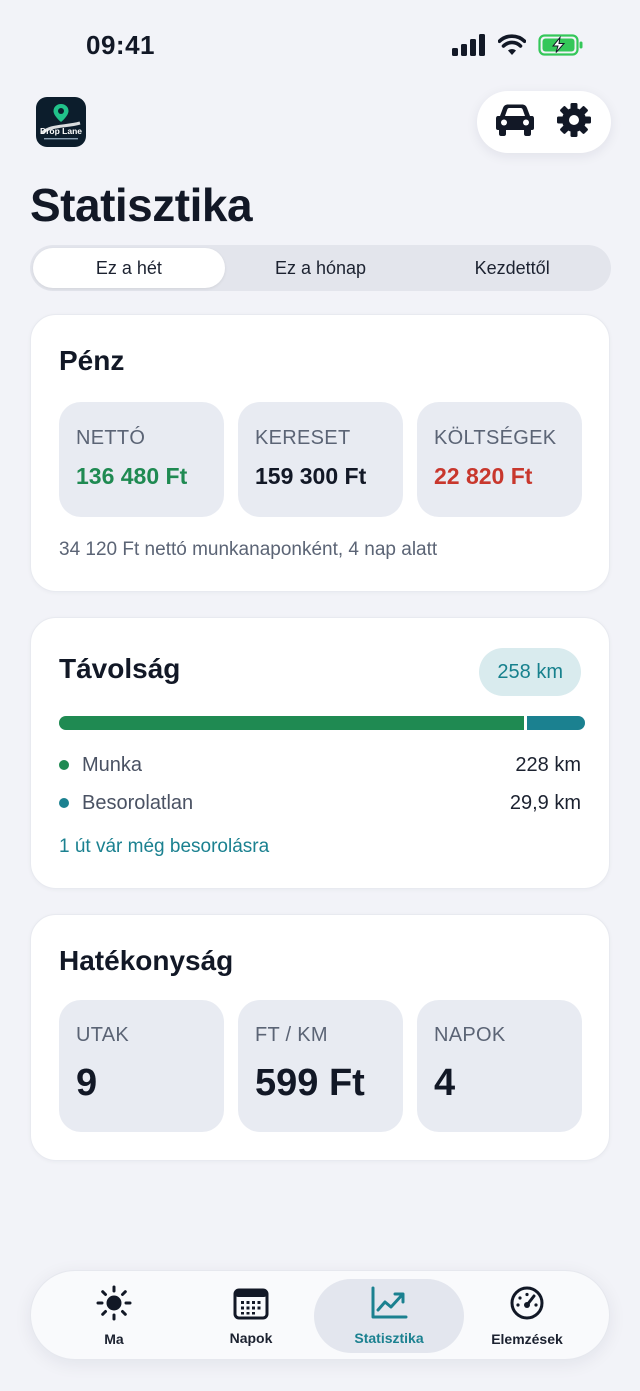  Describe the element at coordinates (120, 668) in the screenshot. I see `distance-card-title: Távolság` at that location.